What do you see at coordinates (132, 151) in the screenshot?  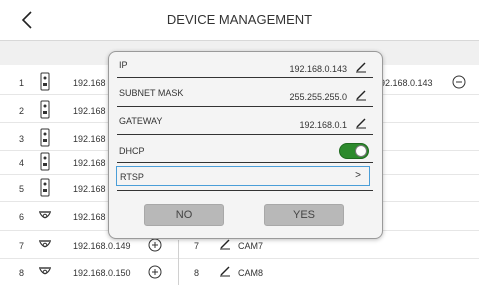 I see `dhcp-label: DHCP` at bounding box center [132, 151].